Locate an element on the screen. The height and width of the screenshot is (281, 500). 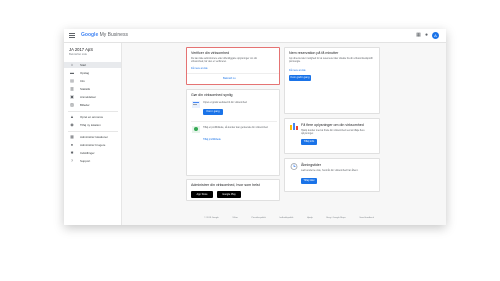
sidebar-item-label: Tilføj ny lokation is located at coordinates (90, 125).